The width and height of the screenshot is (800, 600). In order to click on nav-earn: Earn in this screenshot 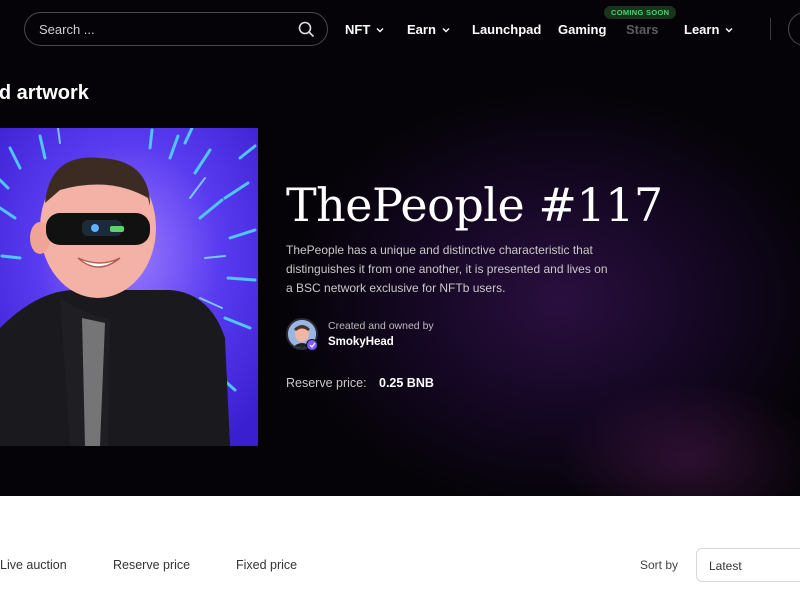, I will do `click(429, 29)`.